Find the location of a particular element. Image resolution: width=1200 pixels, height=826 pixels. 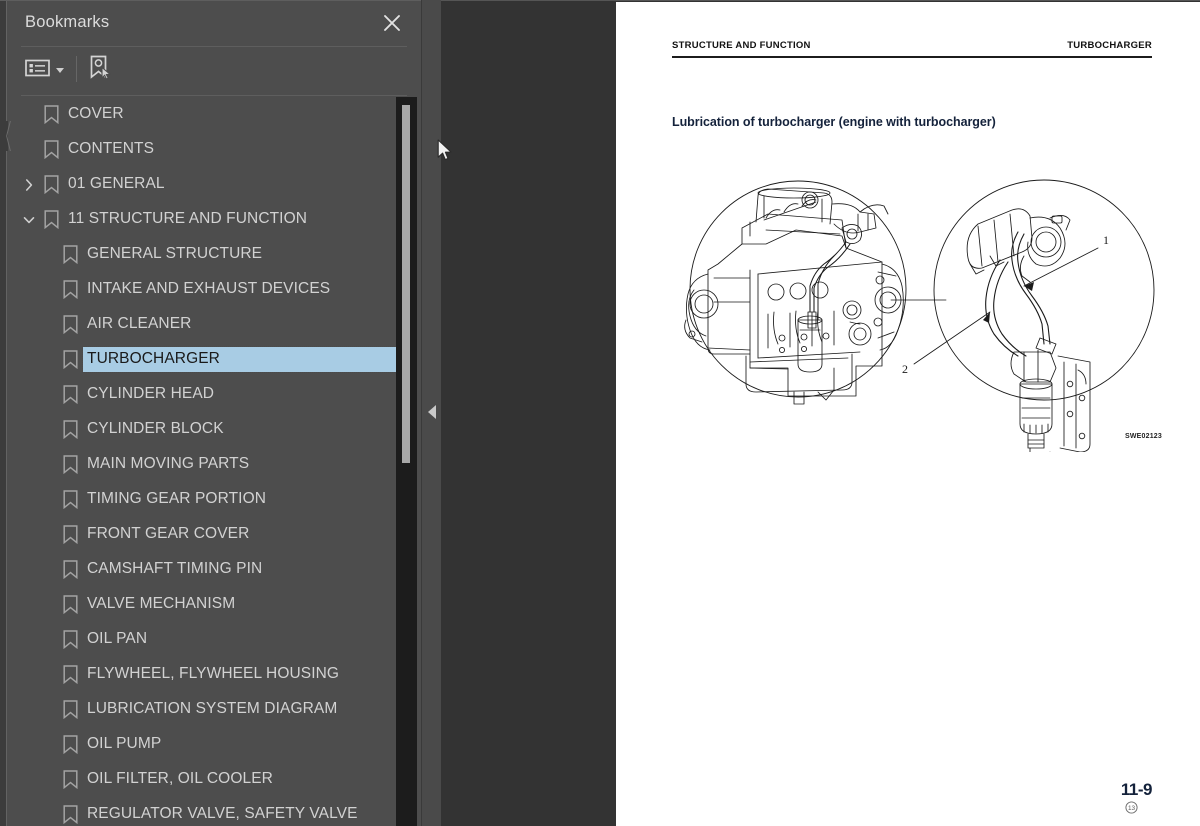

header-section-title: STRUCTURE AND FUNCTION is located at coordinates (741, 45).